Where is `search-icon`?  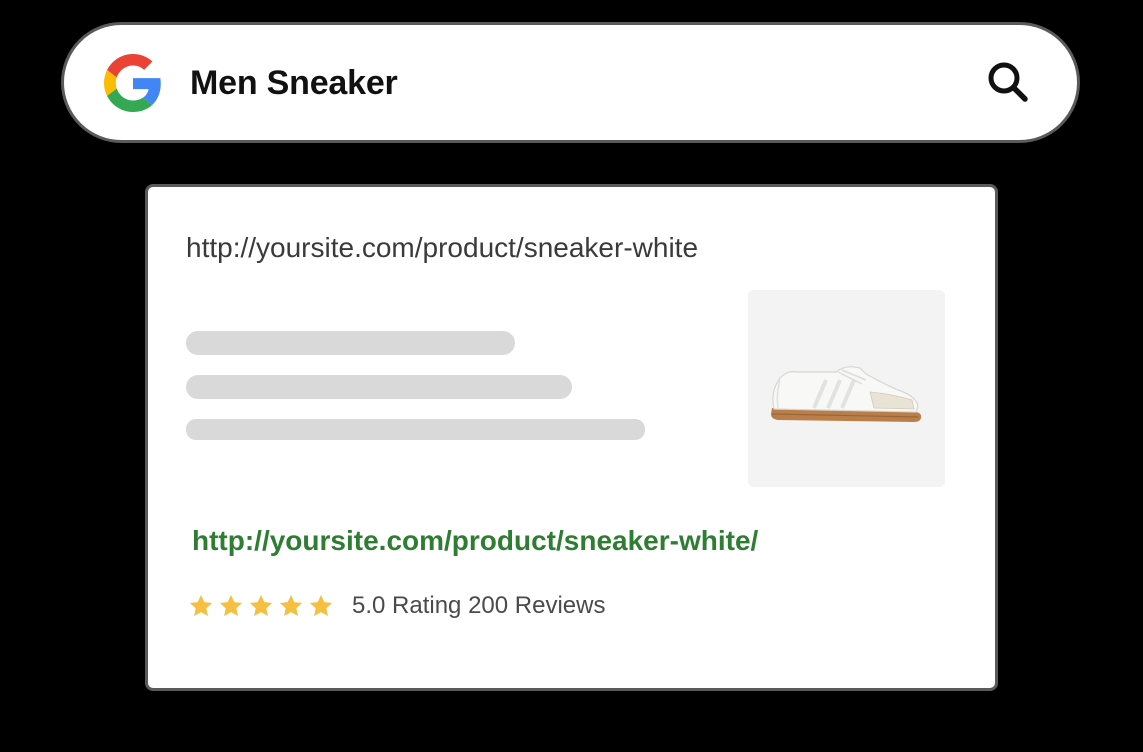
search-icon is located at coordinates (1009, 83).